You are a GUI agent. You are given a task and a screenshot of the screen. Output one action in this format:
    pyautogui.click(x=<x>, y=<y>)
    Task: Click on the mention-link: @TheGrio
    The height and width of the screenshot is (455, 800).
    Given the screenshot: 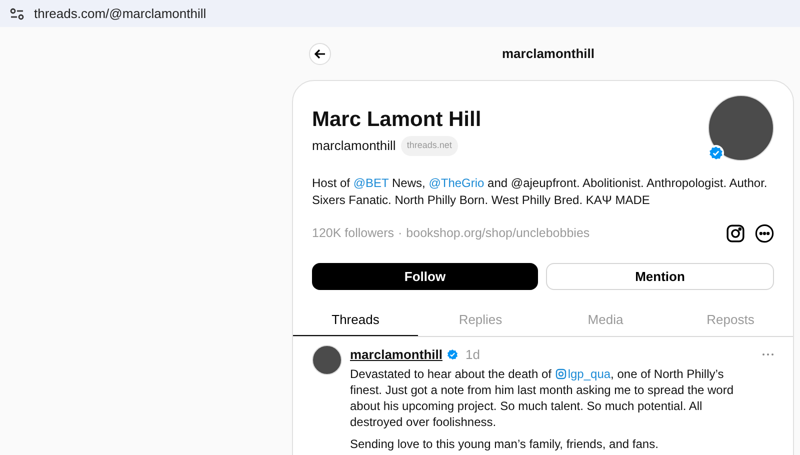 What is the action you would take?
    pyautogui.click(x=456, y=183)
    